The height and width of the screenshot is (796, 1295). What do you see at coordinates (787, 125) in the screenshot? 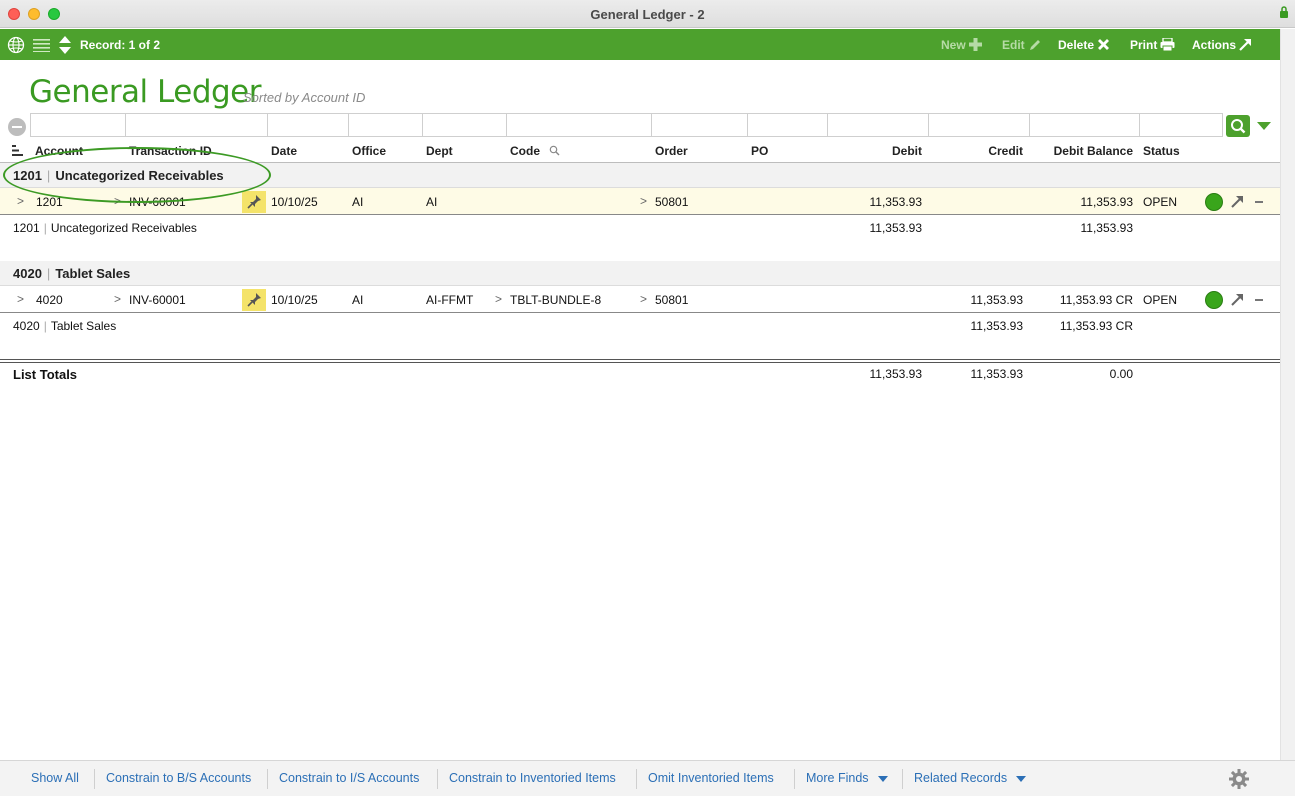
I see `filter-po-input` at bounding box center [787, 125].